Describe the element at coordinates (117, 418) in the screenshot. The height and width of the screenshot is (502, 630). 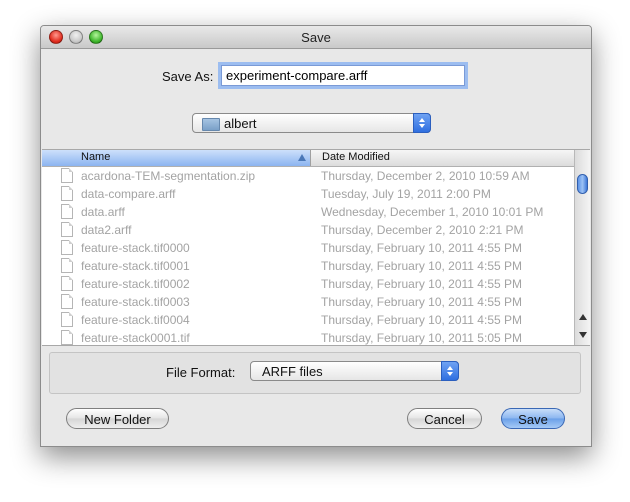
I see `new-folder-button: New Folder` at that location.